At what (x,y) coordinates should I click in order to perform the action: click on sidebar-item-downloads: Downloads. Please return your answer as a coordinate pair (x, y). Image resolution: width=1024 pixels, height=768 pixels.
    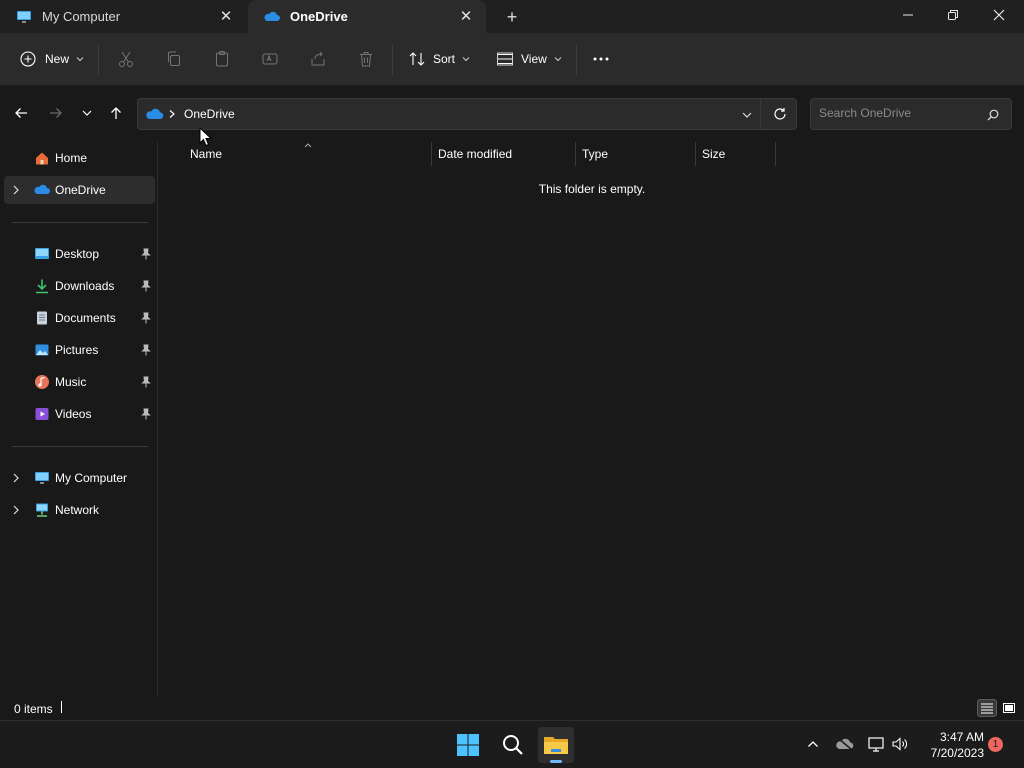
    Looking at the image, I should click on (79, 286).